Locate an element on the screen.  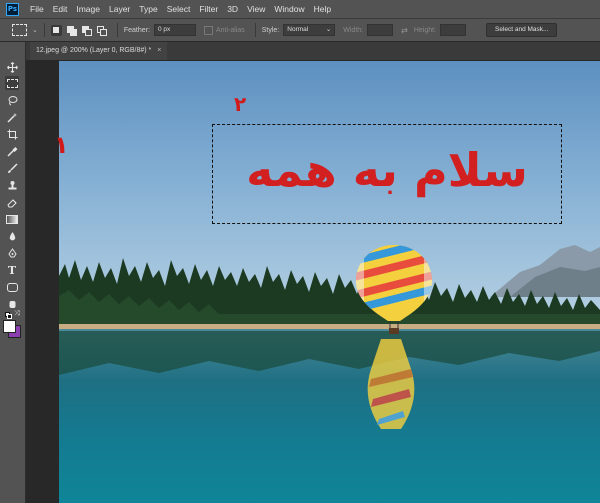
menu-type: Type is located at coordinates (148, 9).